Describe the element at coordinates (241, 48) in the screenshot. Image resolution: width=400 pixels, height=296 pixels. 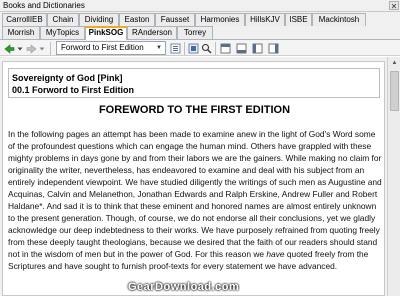
I see `print-icon` at that location.